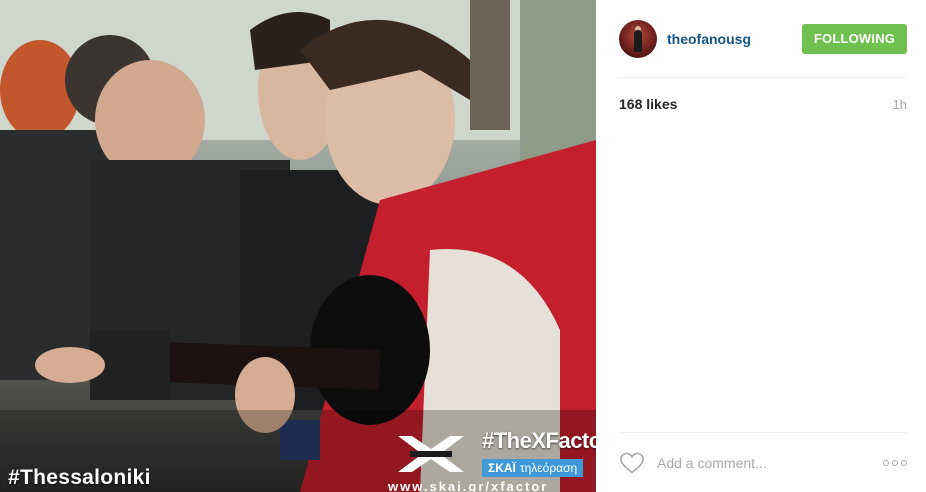  I want to click on comment-bar, so click(763, 462).